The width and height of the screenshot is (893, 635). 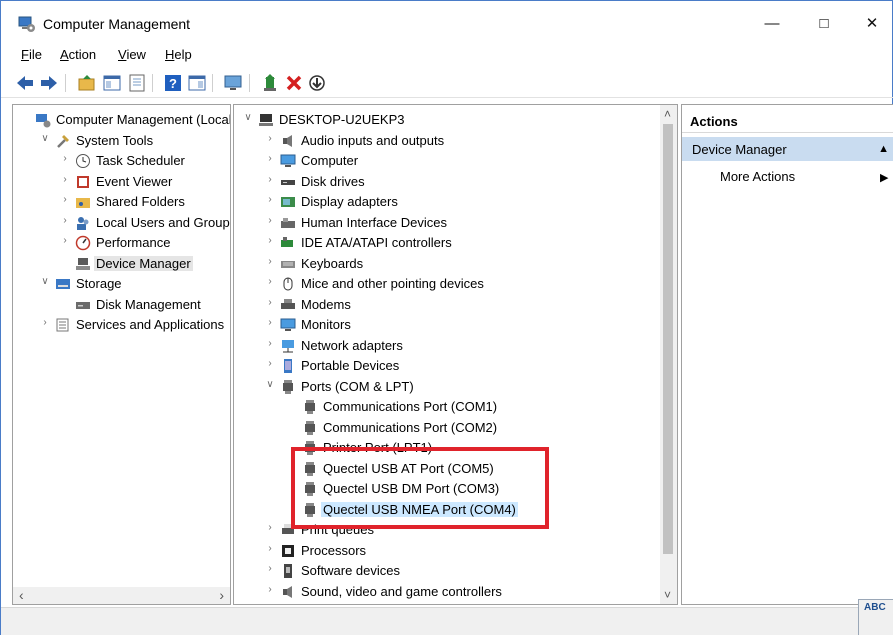 I want to click on up-folder-icon, so click(x=87, y=83).